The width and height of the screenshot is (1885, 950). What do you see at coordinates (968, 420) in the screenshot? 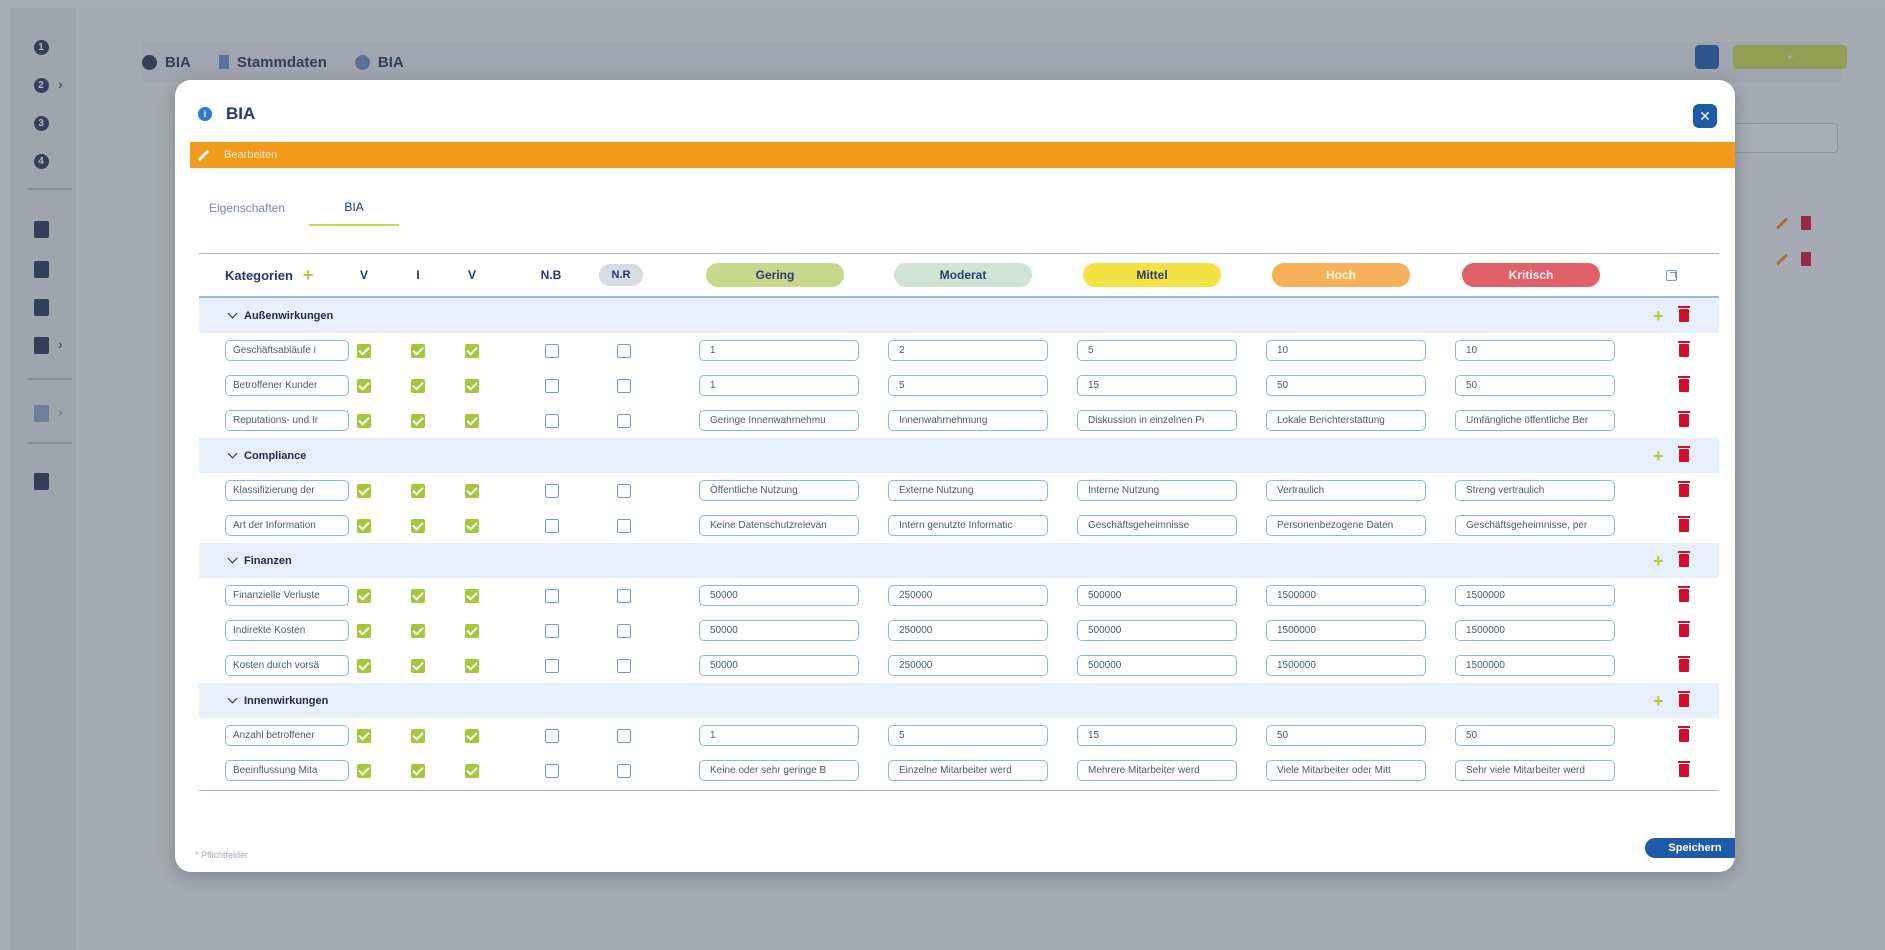
I see `level-input-moderat: Innenwahrnehmung` at bounding box center [968, 420].